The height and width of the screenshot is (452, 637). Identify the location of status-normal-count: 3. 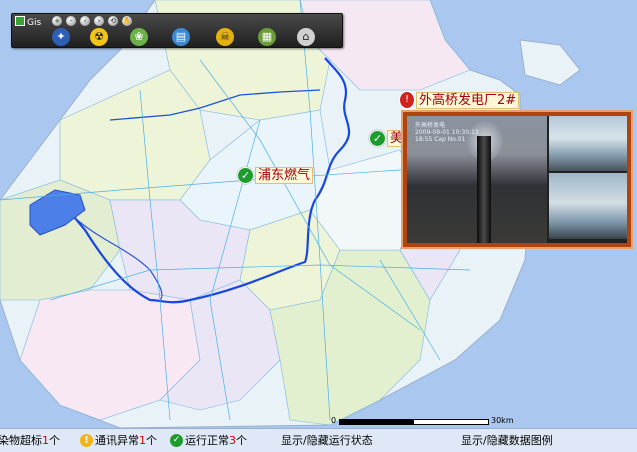
(232, 440).